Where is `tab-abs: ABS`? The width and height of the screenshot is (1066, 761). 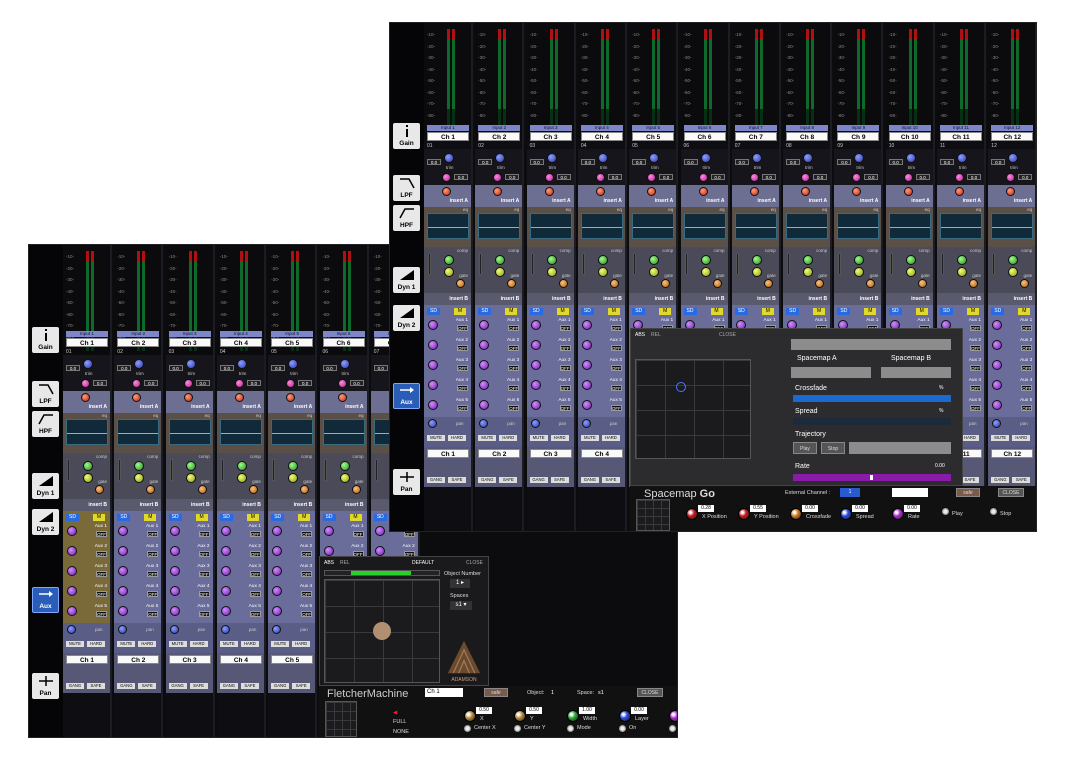 tab-abs: ABS is located at coordinates (329, 563).